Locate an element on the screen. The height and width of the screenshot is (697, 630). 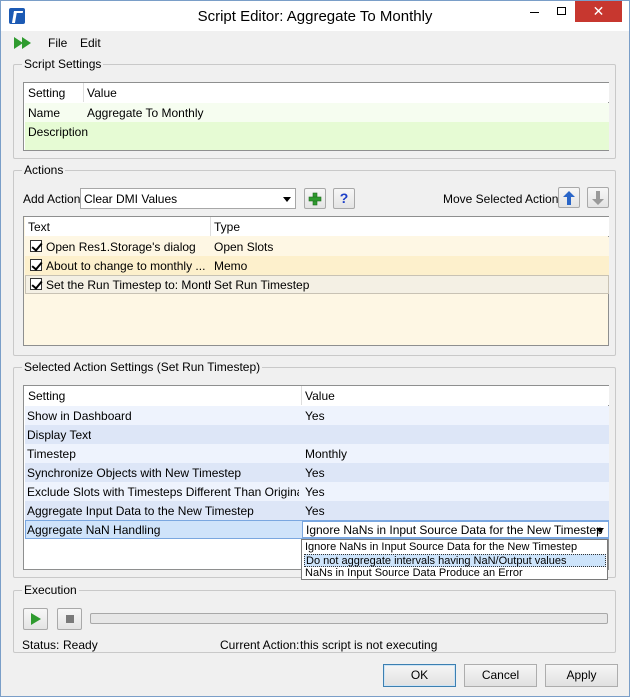
apply-button: Apply is located at coordinates (581, 675).